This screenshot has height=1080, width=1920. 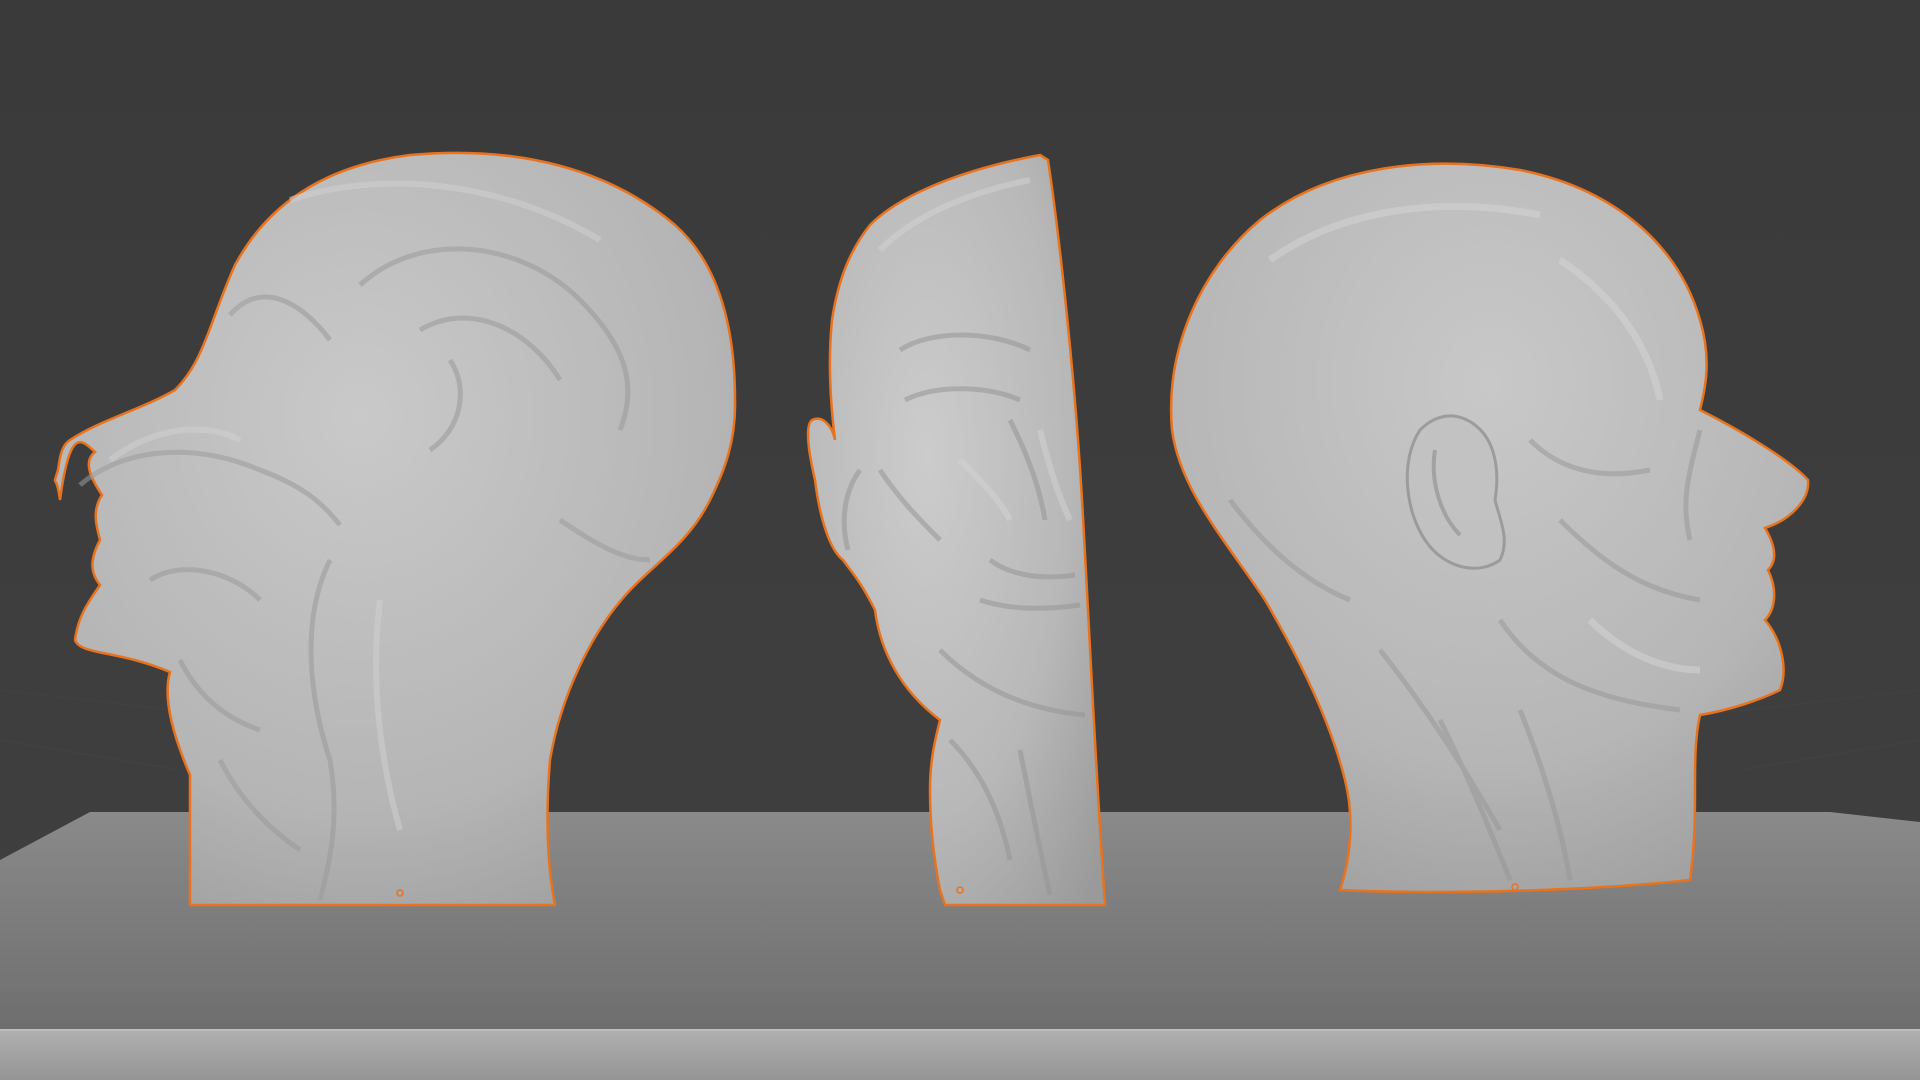 What do you see at coordinates (960, 1055) in the screenshot?
I see `floor-plane-front-edge` at bounding box center [960, 1055].